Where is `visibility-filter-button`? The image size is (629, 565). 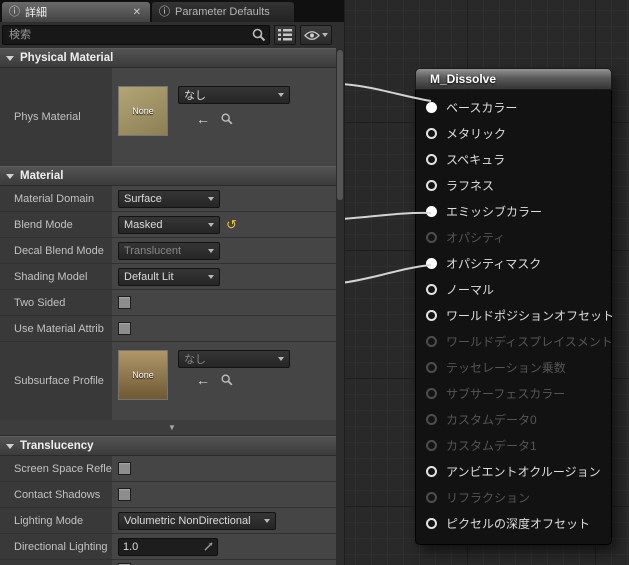
visibility-filter-button is located at coordinates (316, 35).